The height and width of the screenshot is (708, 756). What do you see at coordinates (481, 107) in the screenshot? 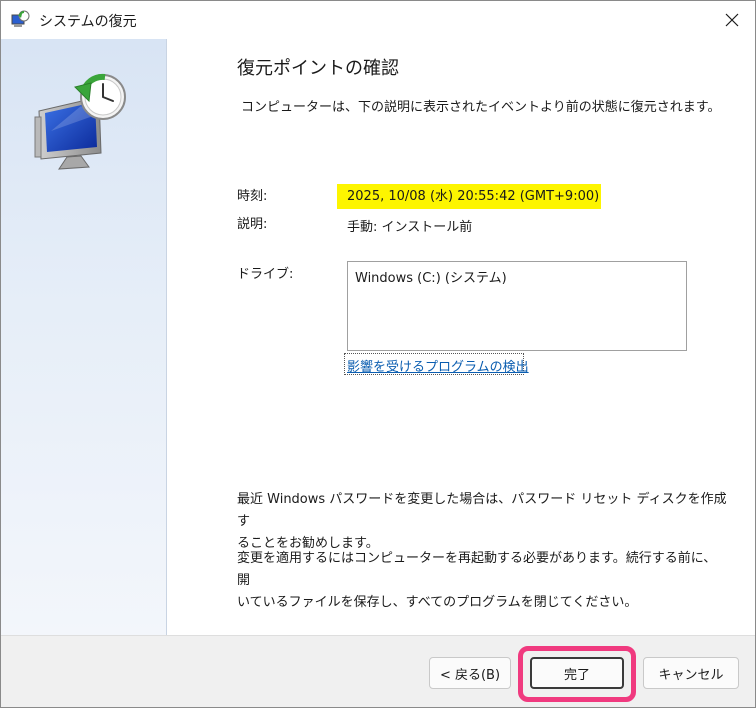
I see `intro-text: コンピューターは、下の説明に表示されたイベントより前の状態に復元されます。` at bounding box center [481, 107].